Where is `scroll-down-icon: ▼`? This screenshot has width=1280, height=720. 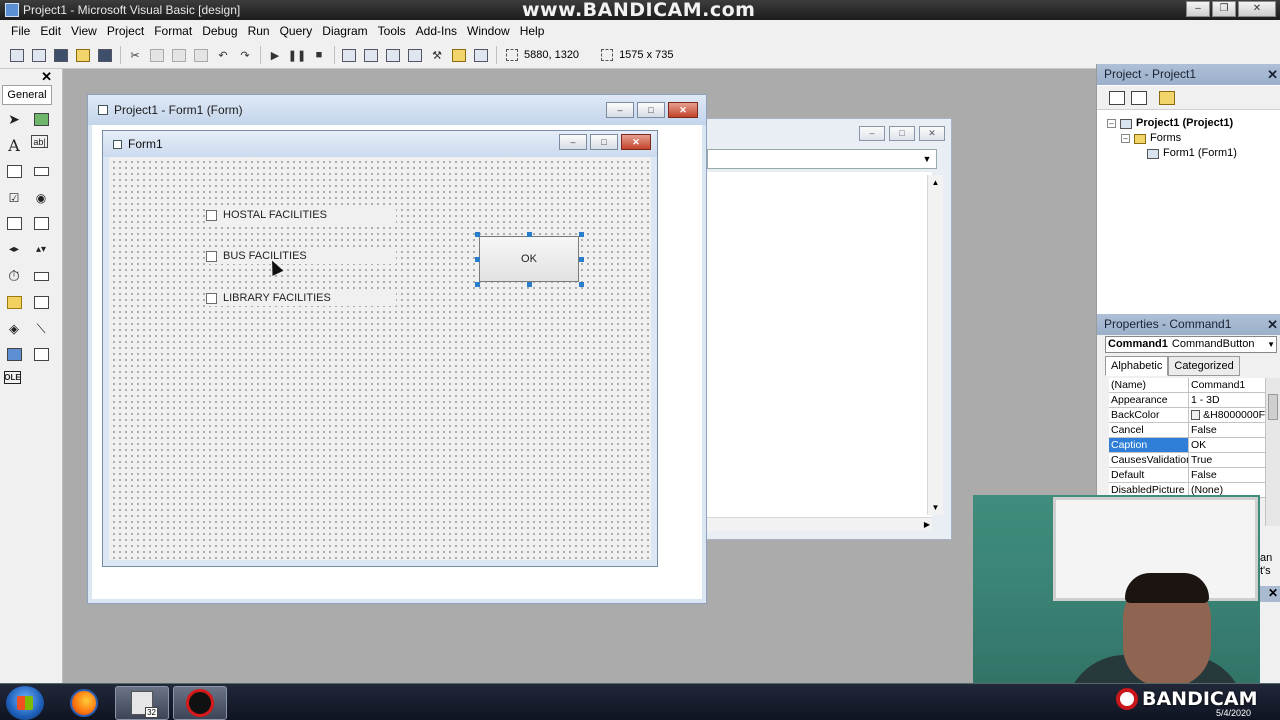 scroll-down-icon: ▼ is located at coordinates (935, 507).